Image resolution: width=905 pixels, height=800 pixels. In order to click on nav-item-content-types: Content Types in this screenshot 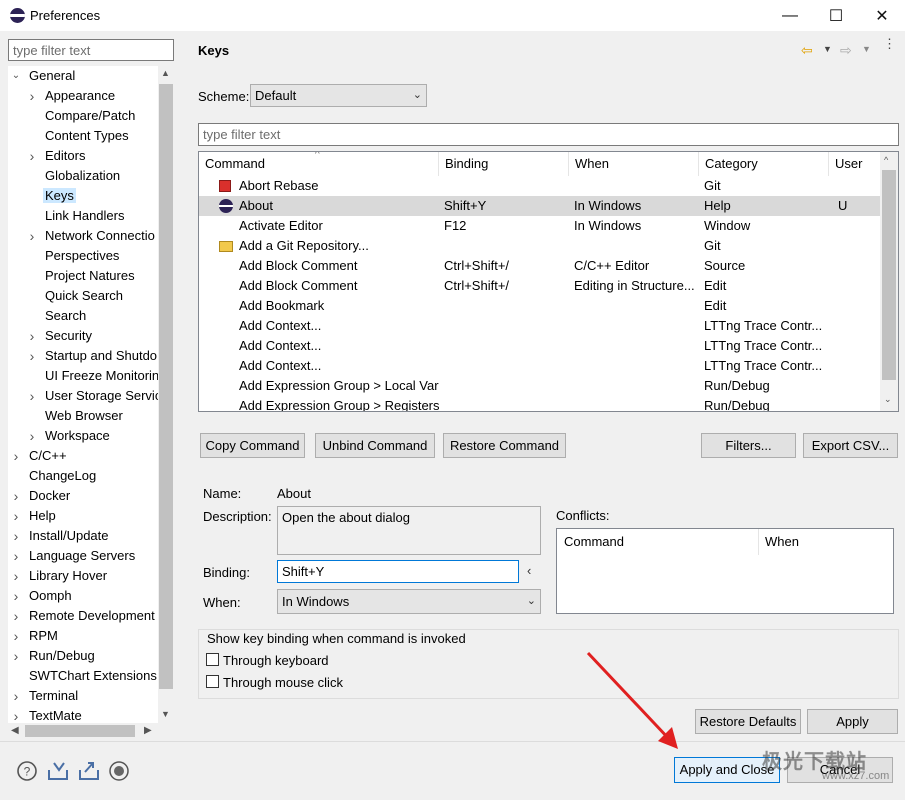, I will do `click(87, 136)`.